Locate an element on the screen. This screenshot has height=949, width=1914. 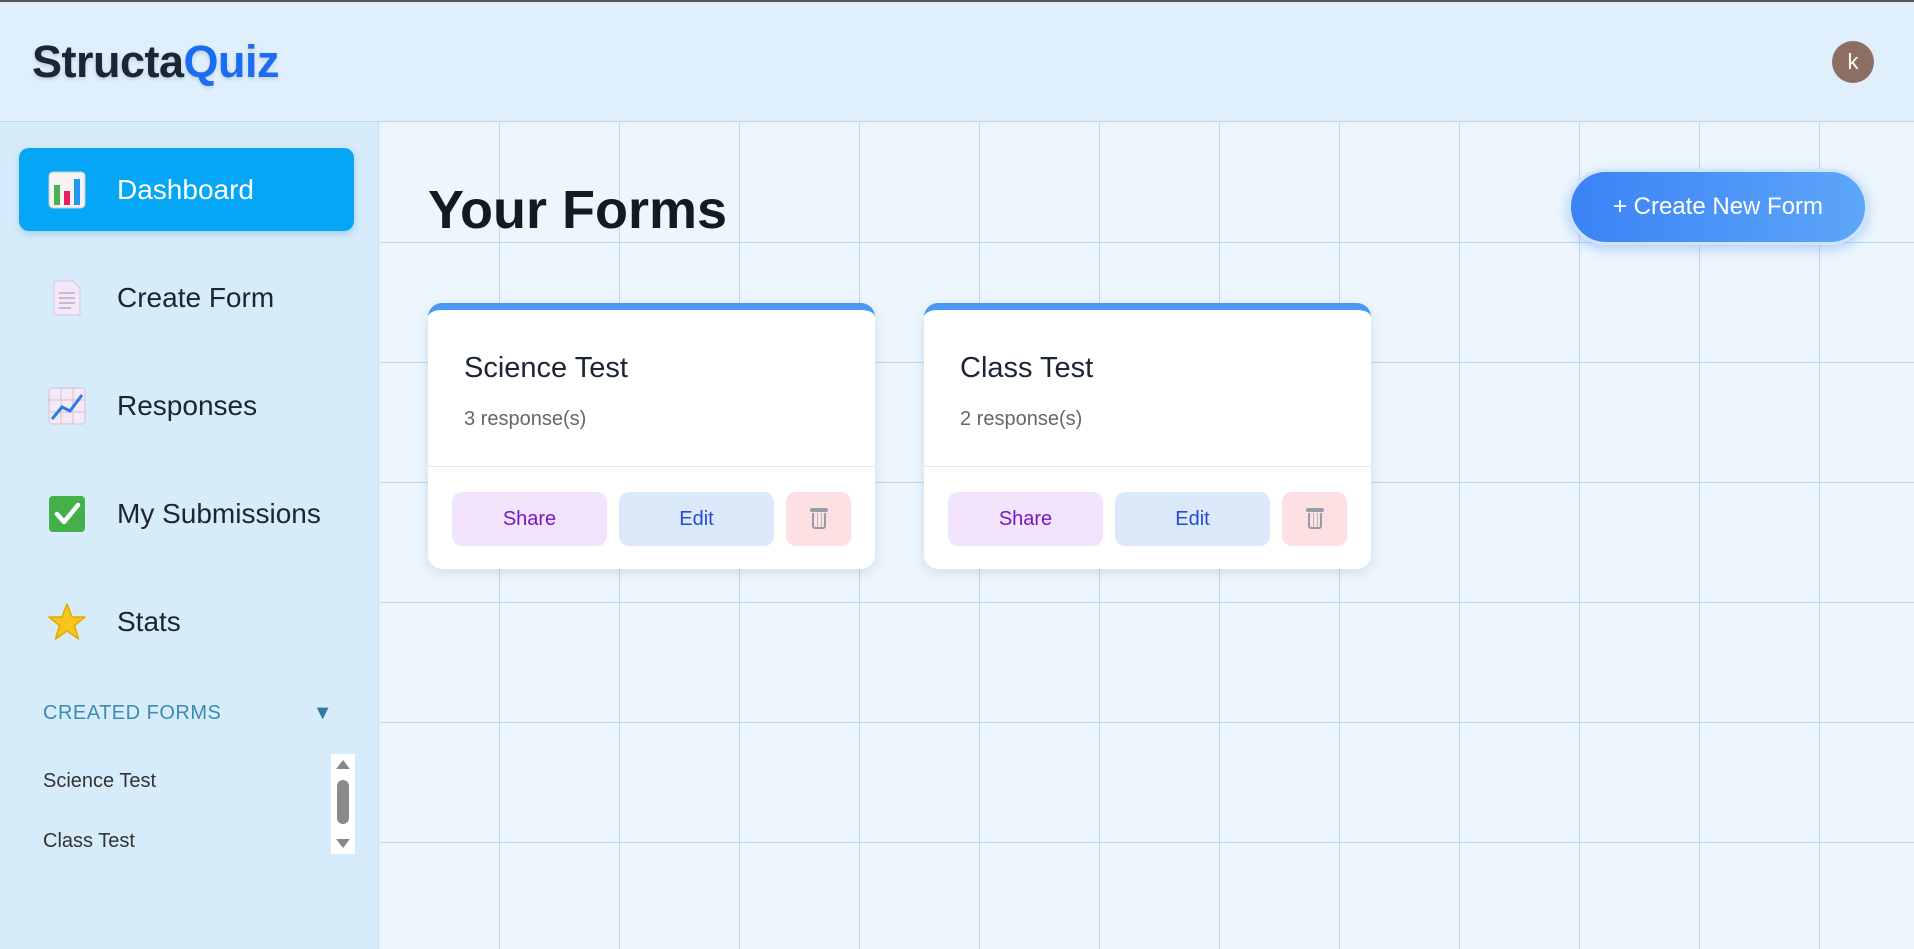
app-header: StructaQuiz k is located at coordinates (957, 62).